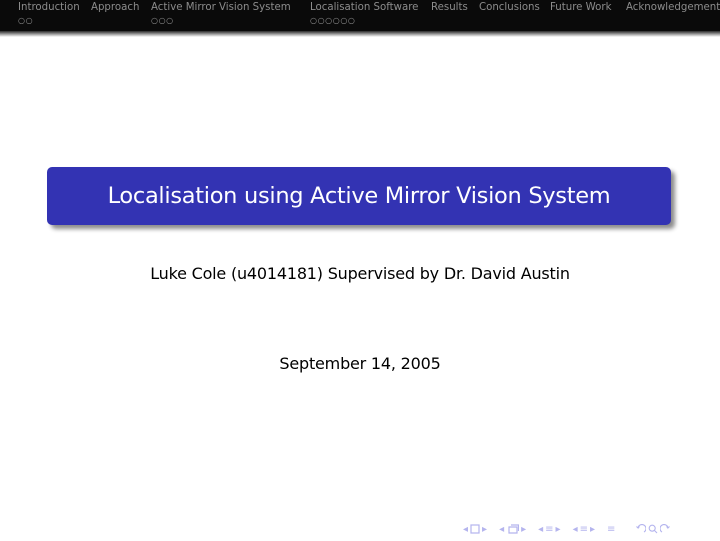 This screenshot has width=720, height=541. I want to click on frame-icon, so click(475, 529).